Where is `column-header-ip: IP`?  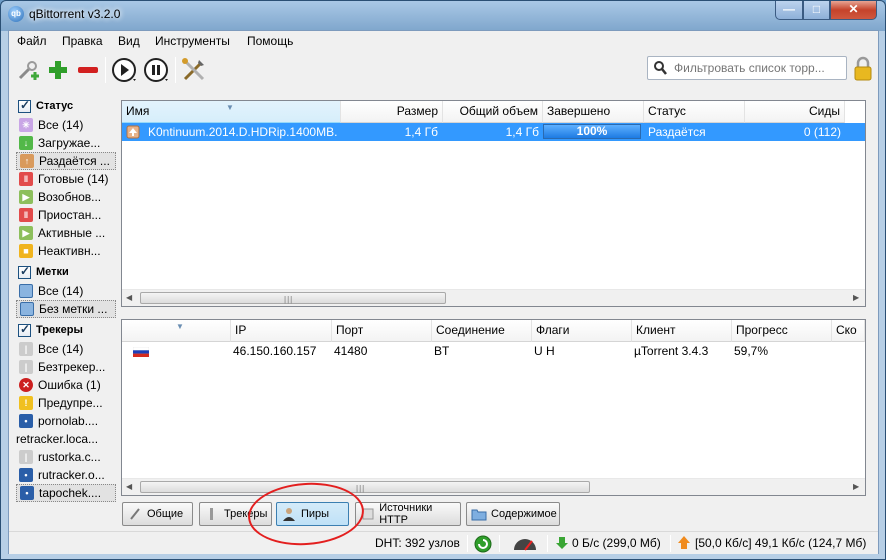 column-header-ip: IP is located at coordinates (281, 331).